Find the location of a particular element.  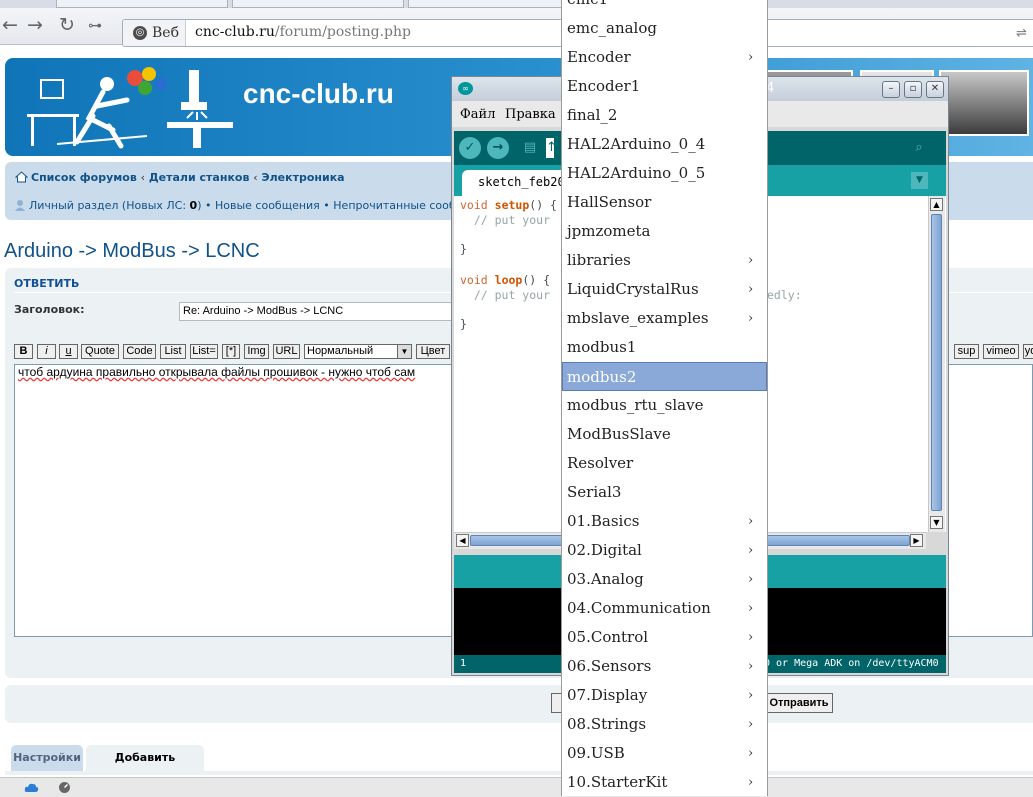

menu-item: Encoder › is located at coordinates (664, 57).